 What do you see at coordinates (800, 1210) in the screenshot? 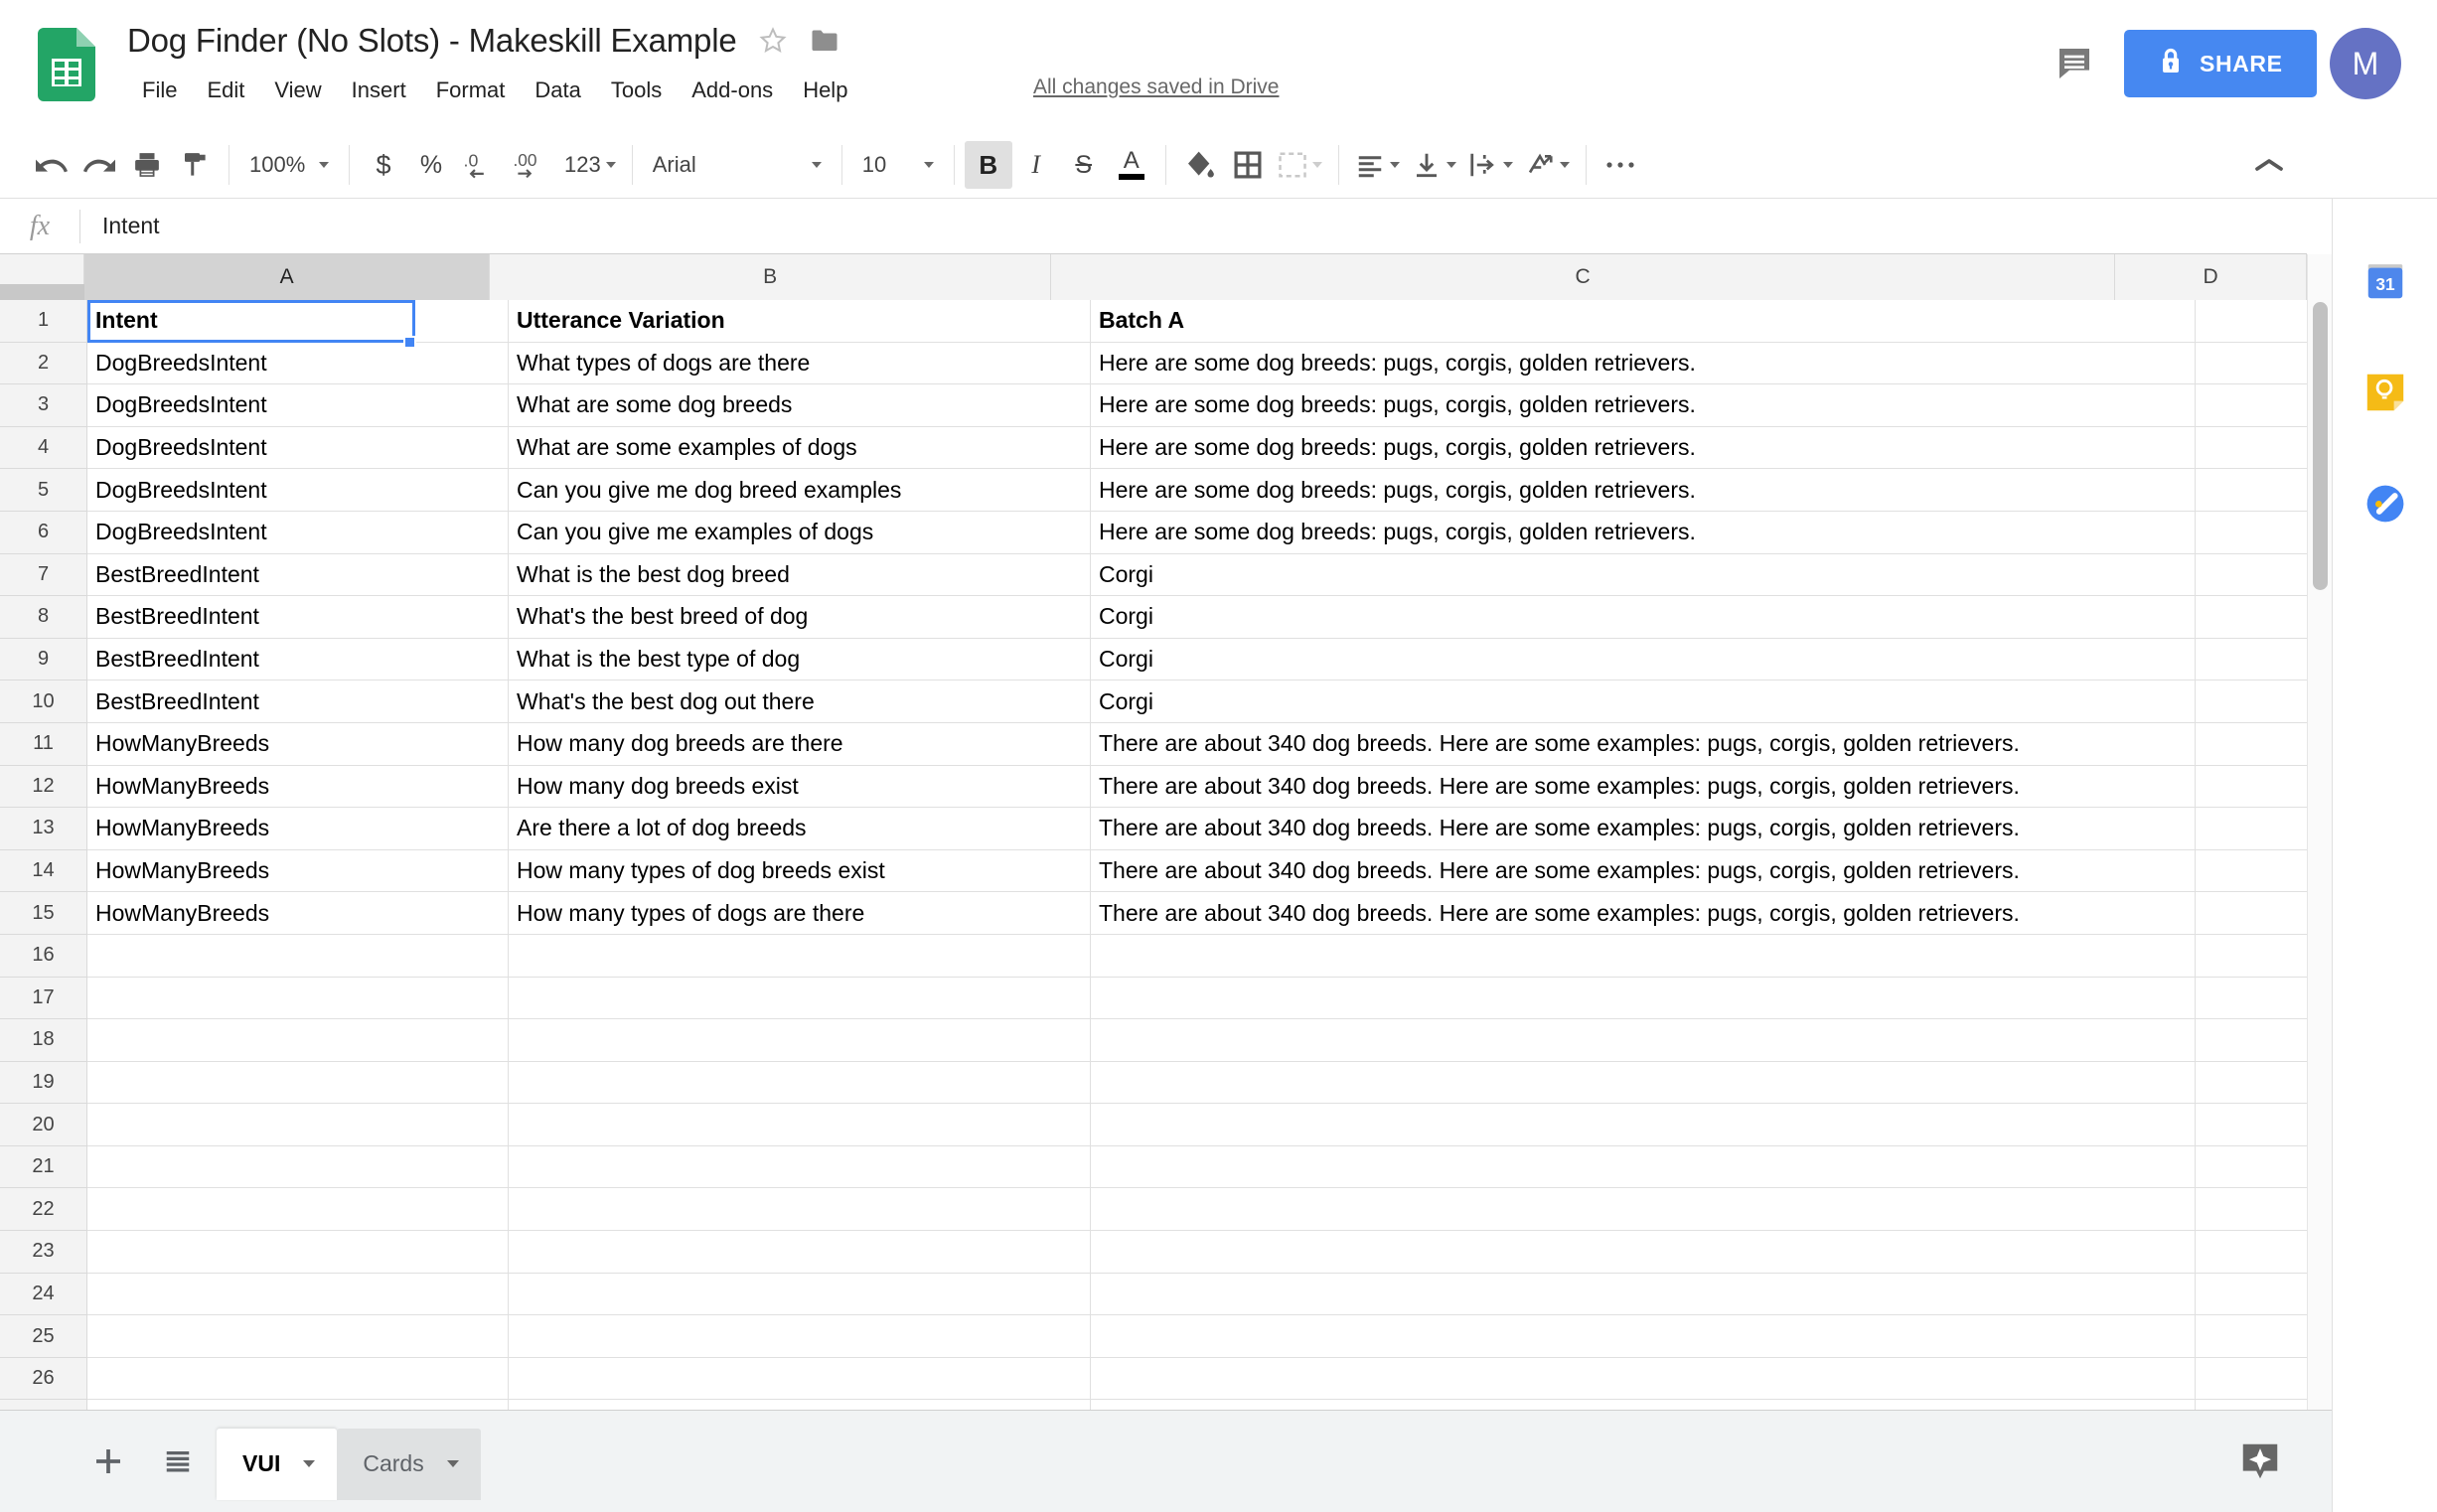
I see `cell-B22` at bounding box center [800, 1210].